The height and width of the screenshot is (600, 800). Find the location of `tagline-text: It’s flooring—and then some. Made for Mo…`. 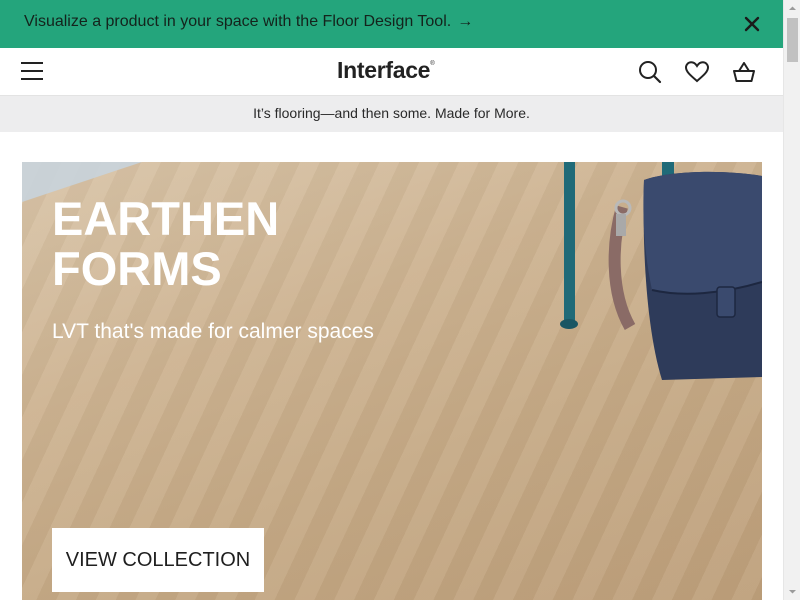

tagline-text: It’s flooring—and then some. Made for Mo… is located at coordinates (391, 113).